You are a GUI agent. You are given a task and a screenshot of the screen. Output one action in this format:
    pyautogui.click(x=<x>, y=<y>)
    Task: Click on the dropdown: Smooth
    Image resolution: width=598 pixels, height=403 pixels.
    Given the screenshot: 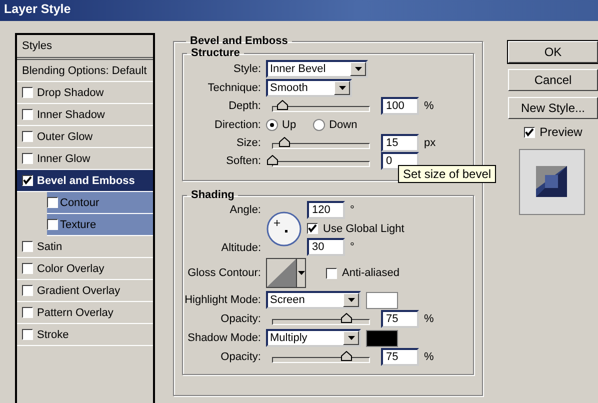 What is the action you would take?
    pyautogui.click(x=309, y=87)
    